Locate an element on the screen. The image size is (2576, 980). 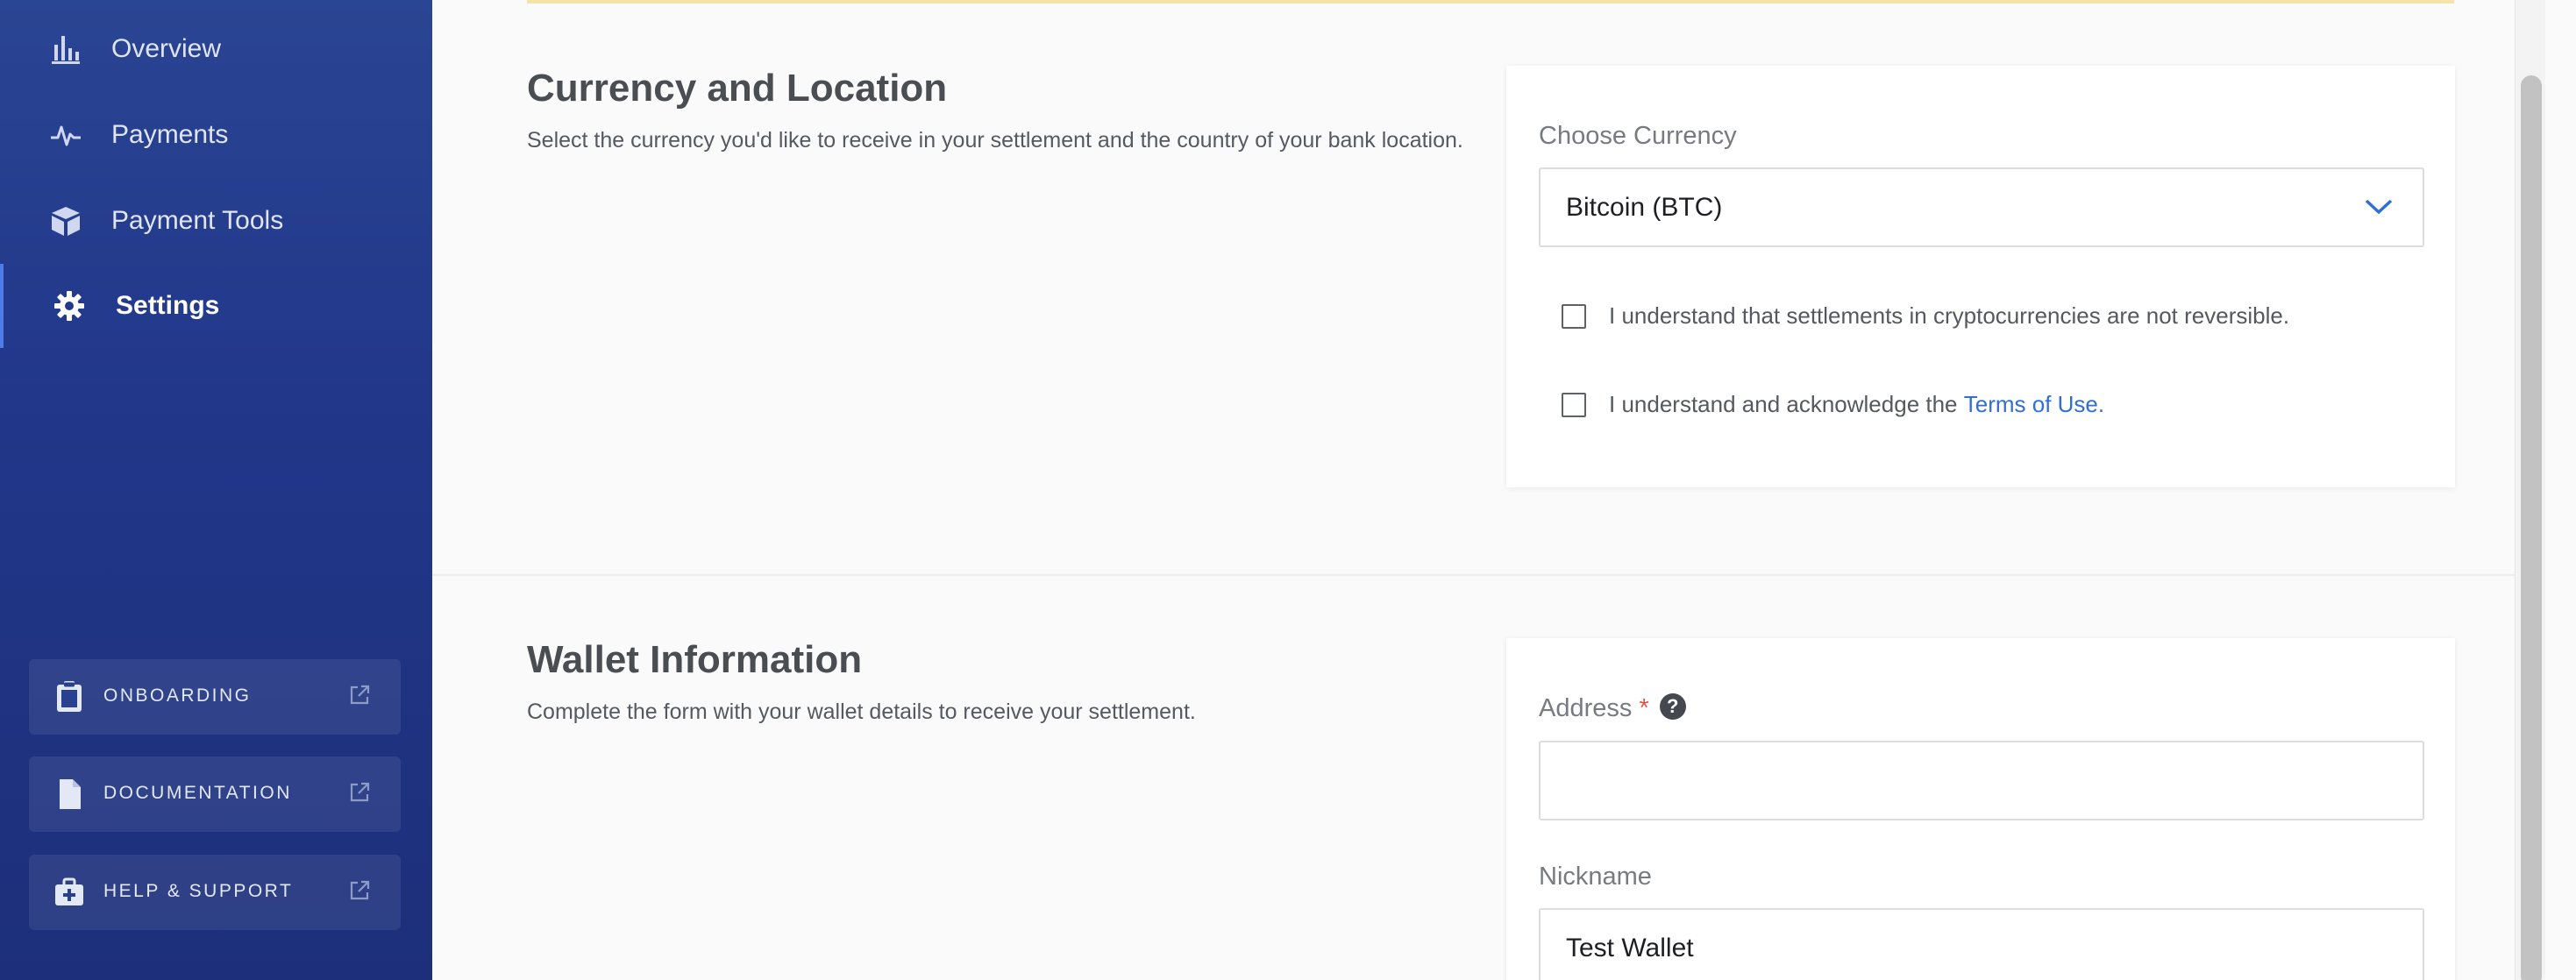
documentation-label: DOCUMENTATION is located at coordinates (197, 793).